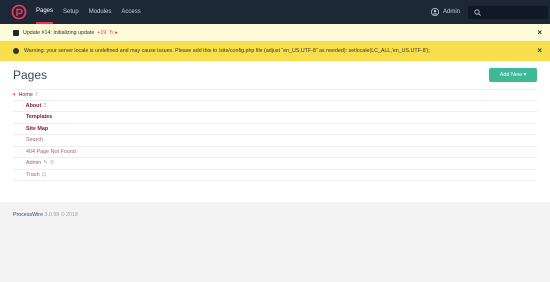 This screenshot has width=550, height=282. Describe the element at coordinates (275, 95) in the screenshot. I see `tree-row-home: ▾ Home 7` at that location.